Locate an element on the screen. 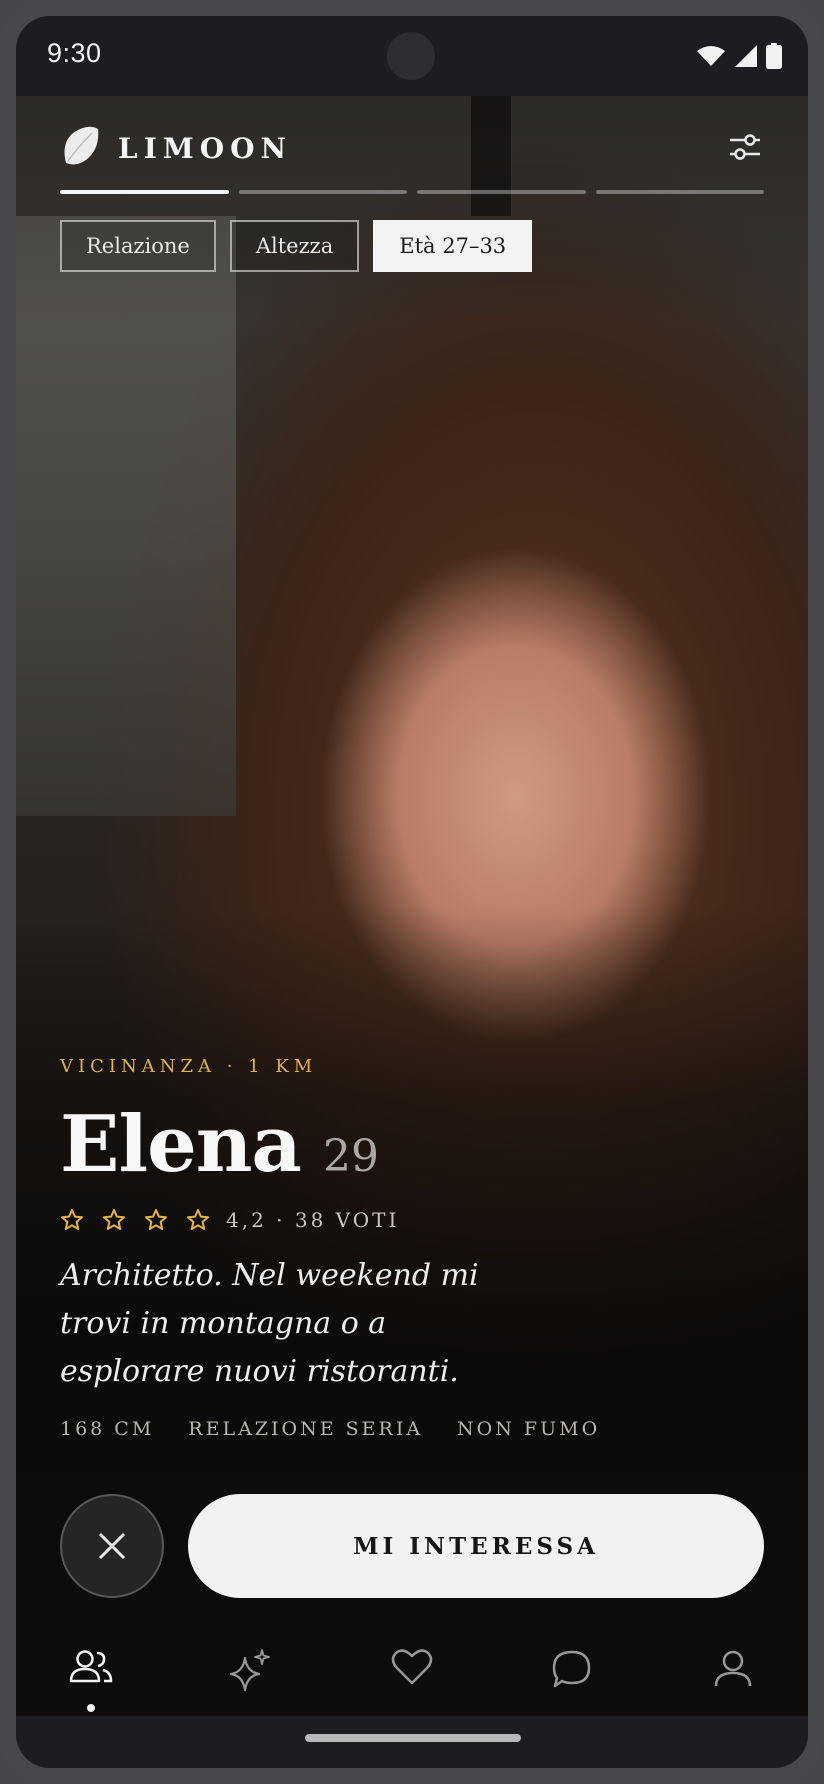 The image size is (824, 1784). profile-actions: MI INTERESSA is located at coordinates (420, 1547).